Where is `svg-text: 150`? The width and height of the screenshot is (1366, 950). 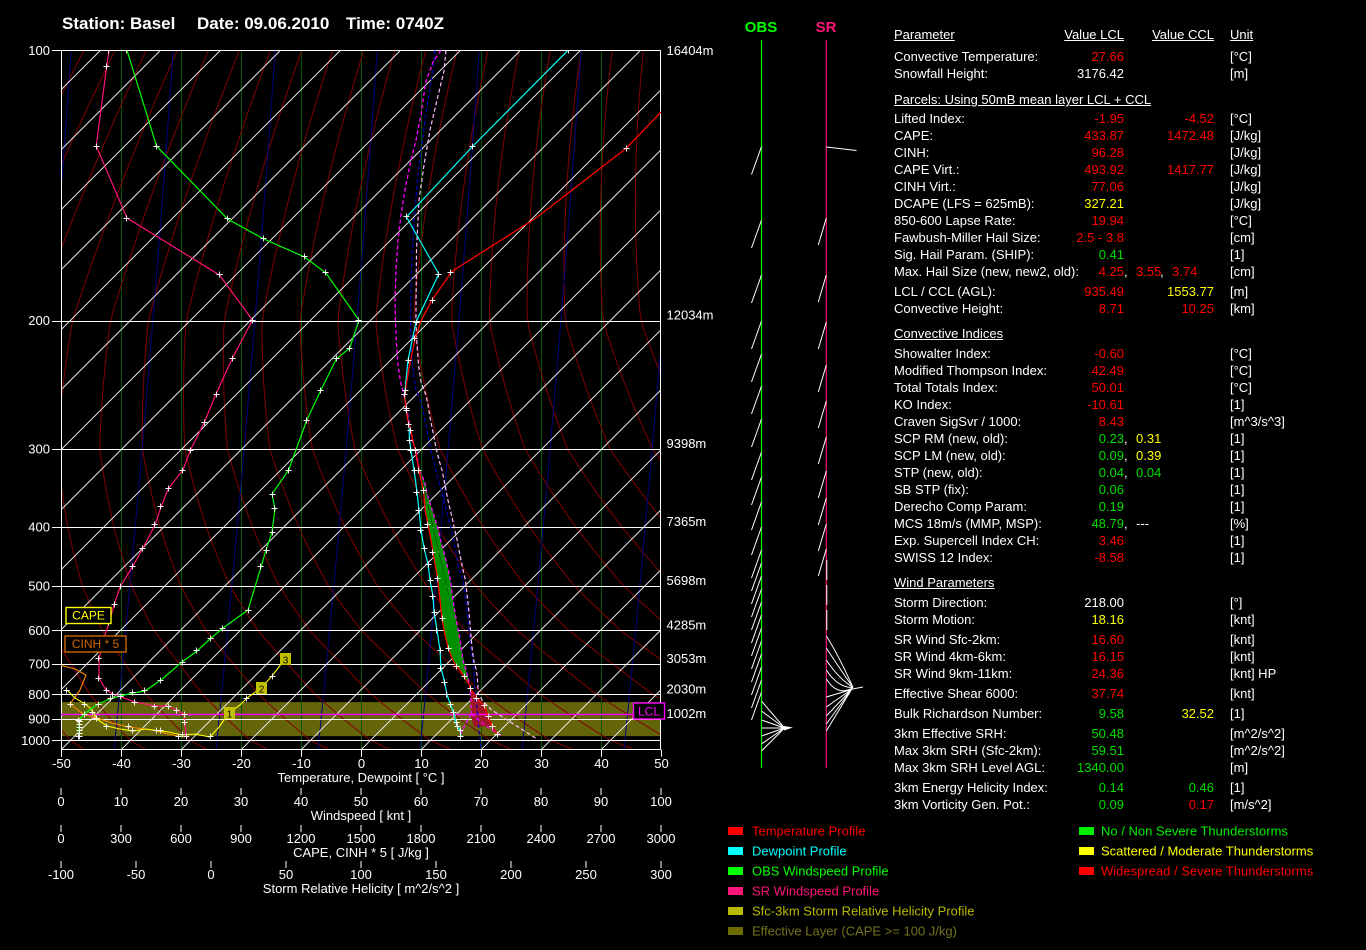 svg-text: 150 is located at coordinates (436, 874).